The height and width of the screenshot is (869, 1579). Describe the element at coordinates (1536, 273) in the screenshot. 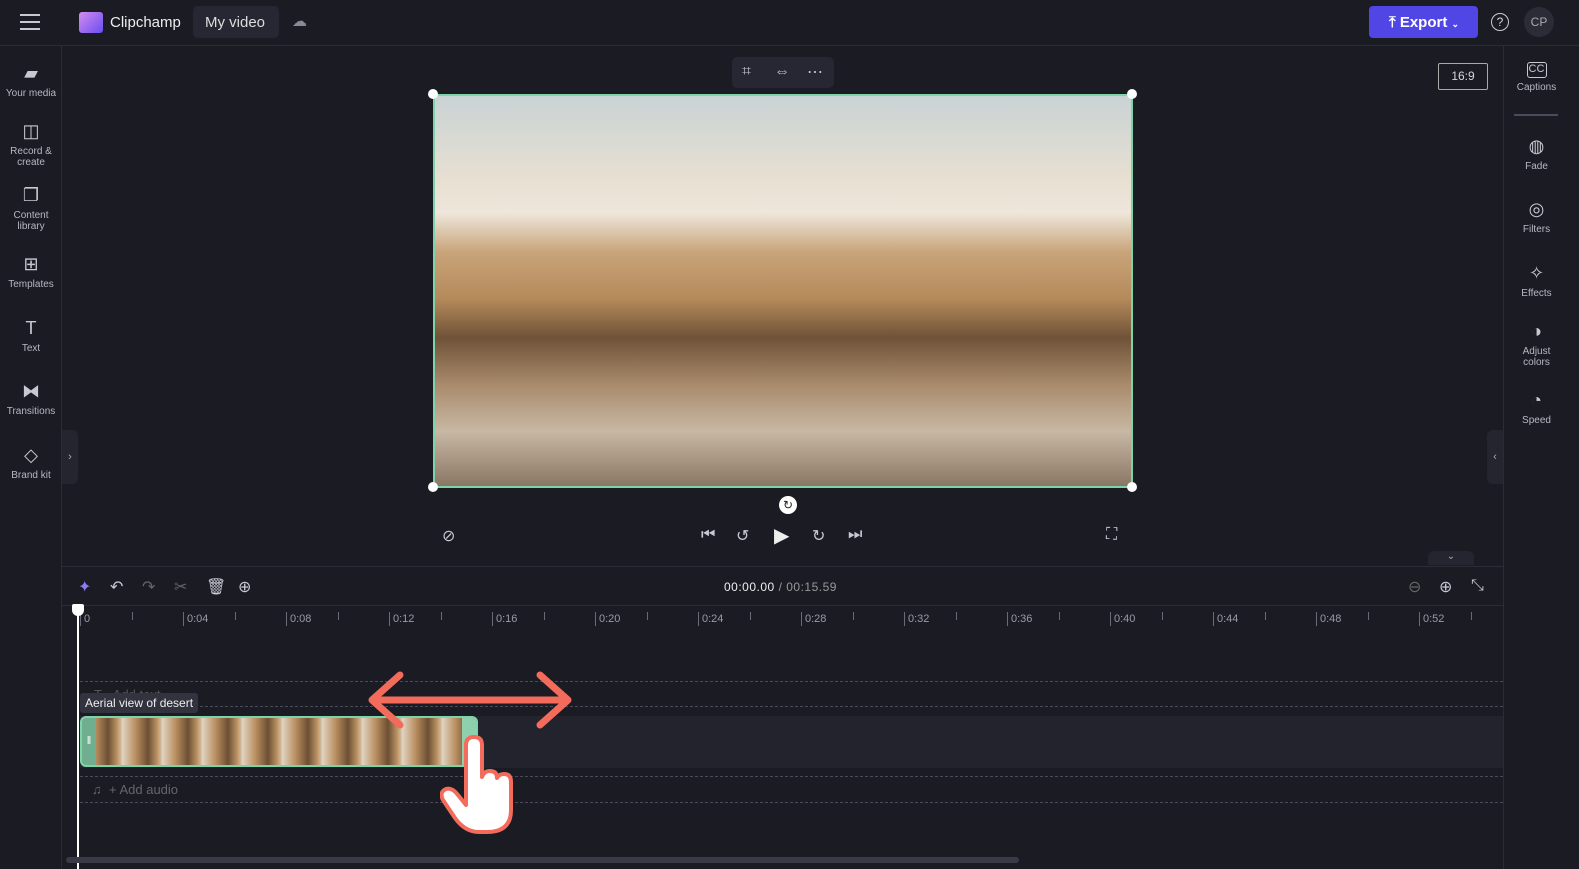

I see `effects-icon: ✧` at that location.